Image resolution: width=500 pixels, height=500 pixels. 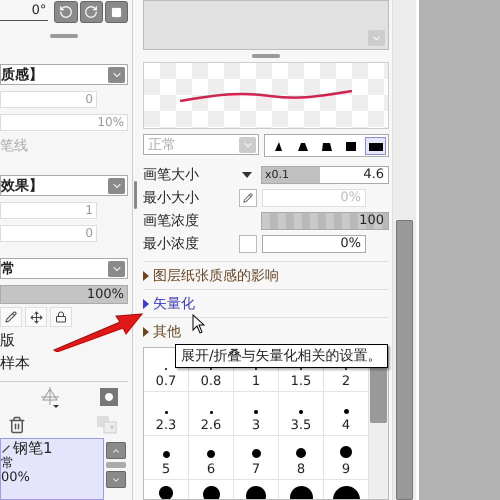 I want to click on dropdown: 质感】, so click(x=64, y=74).